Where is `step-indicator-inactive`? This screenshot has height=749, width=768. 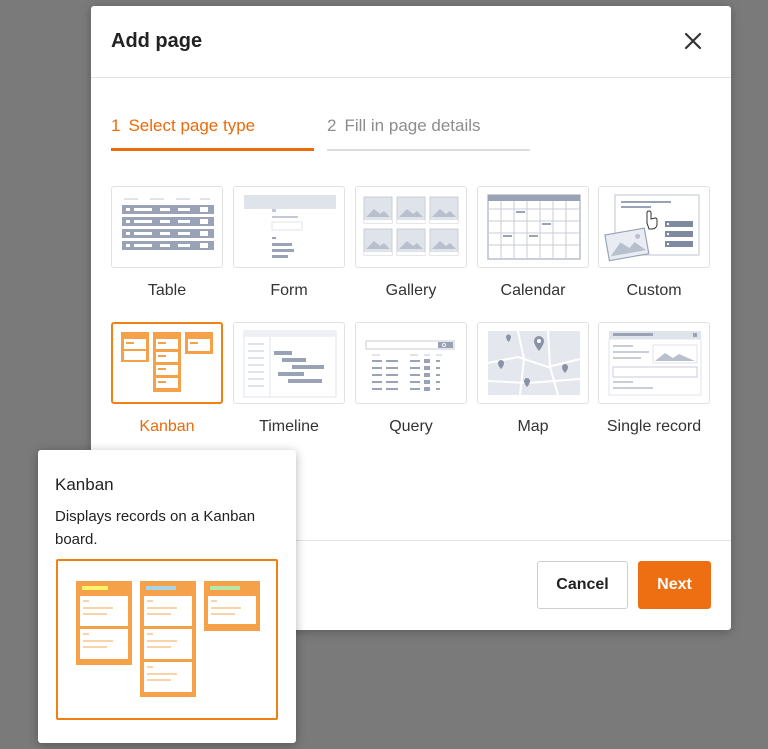
step-indicator-inactive is located at coordinates (428, 150).